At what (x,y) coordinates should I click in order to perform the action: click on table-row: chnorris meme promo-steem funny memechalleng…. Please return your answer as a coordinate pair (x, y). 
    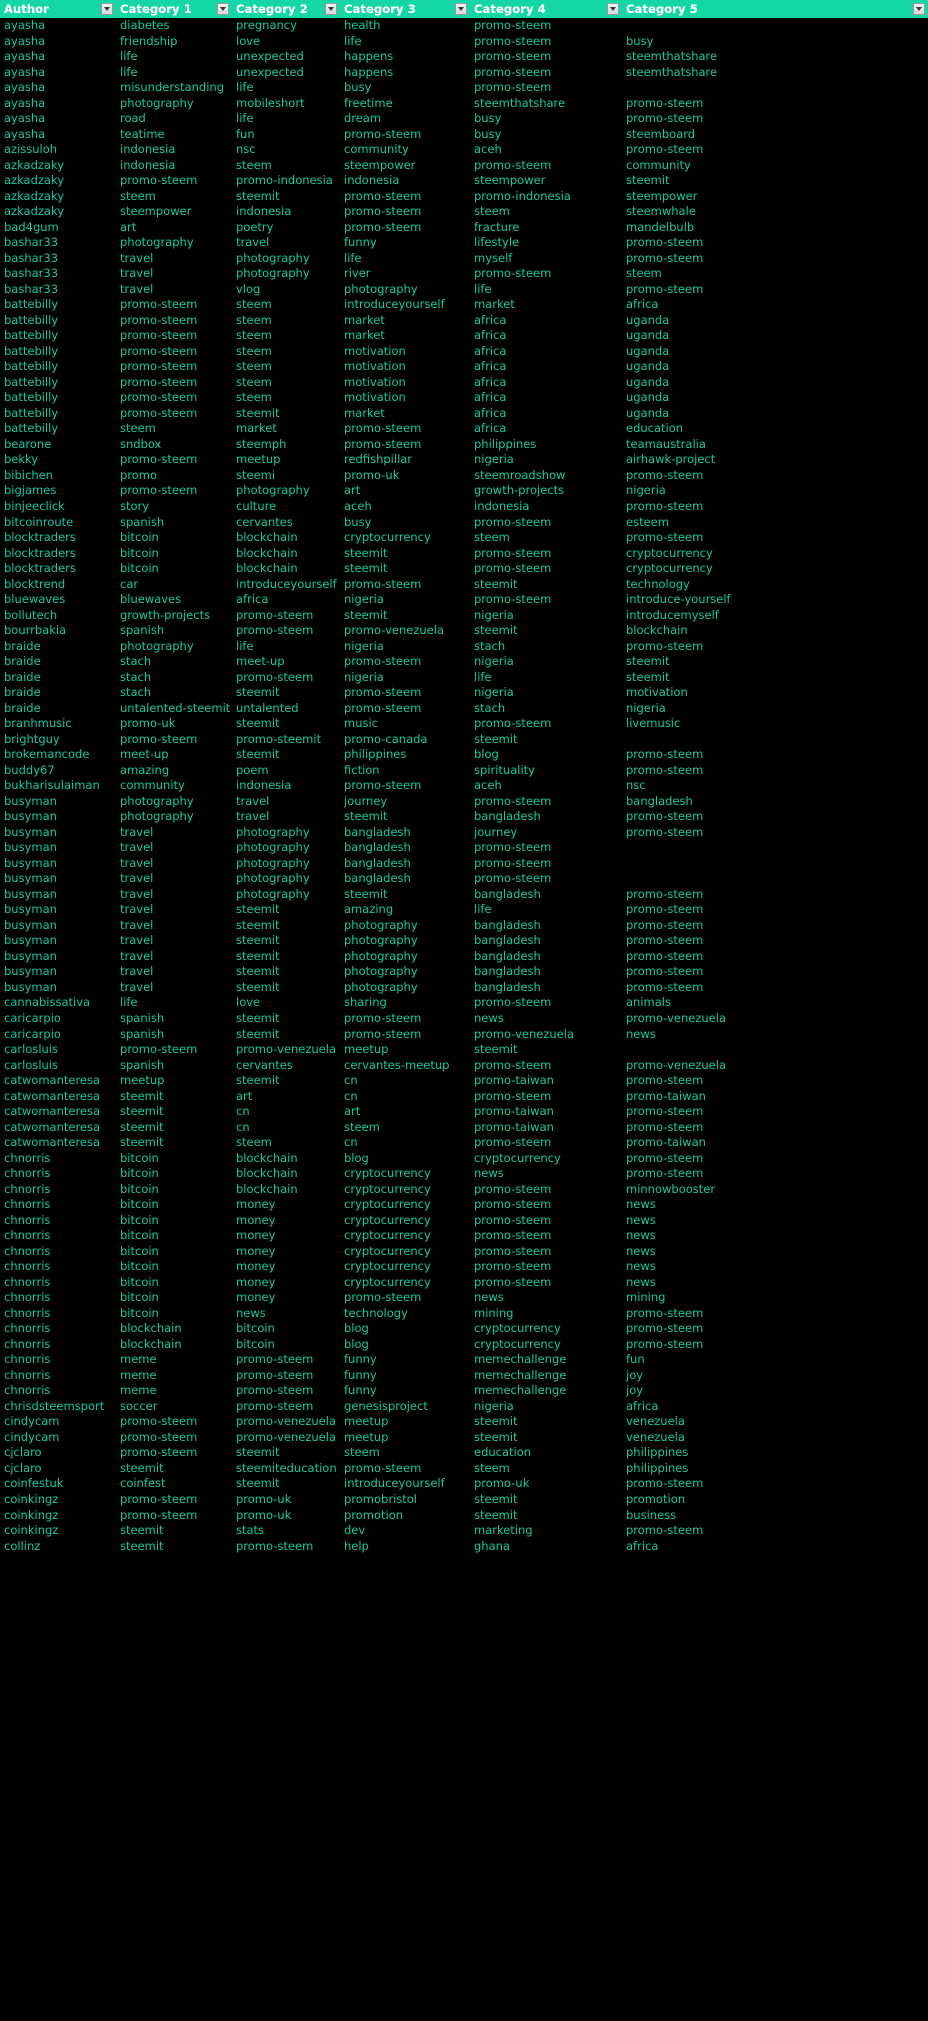
    Looking at the image, I should click on (464, 1360).